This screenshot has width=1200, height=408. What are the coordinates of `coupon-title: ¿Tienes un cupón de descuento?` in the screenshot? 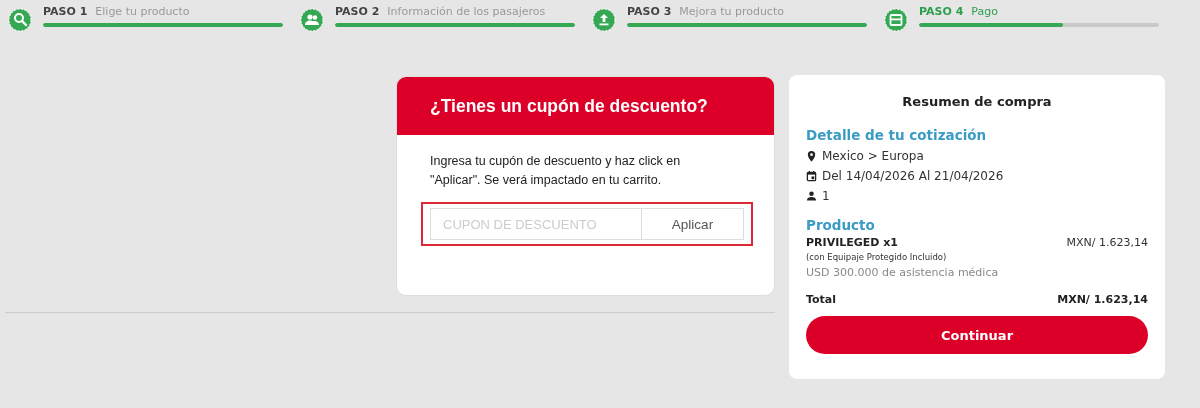 It's located at (569, 106).